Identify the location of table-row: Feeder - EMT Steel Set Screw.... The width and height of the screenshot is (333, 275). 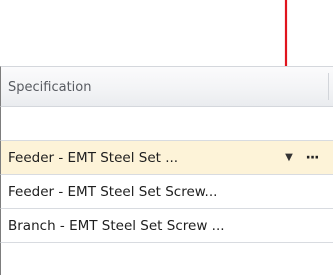
(166, 192).